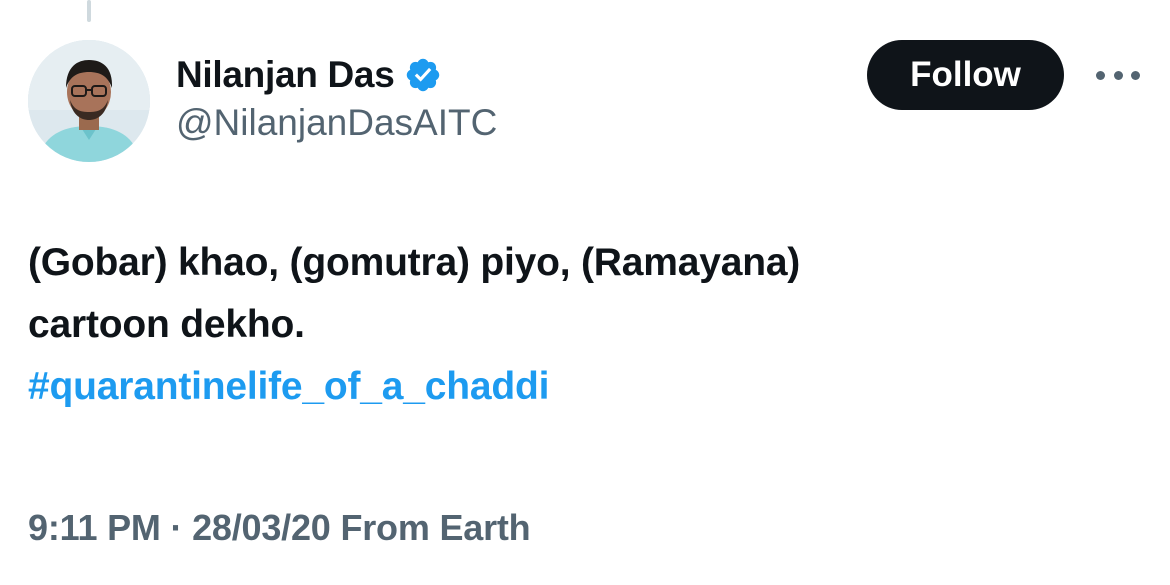 Image resolution: width=1170 pixels, height=585 pixels. Describe the element at coordinates (965, 75) in the screenshot. I see `follow-button: Follow` at that location.